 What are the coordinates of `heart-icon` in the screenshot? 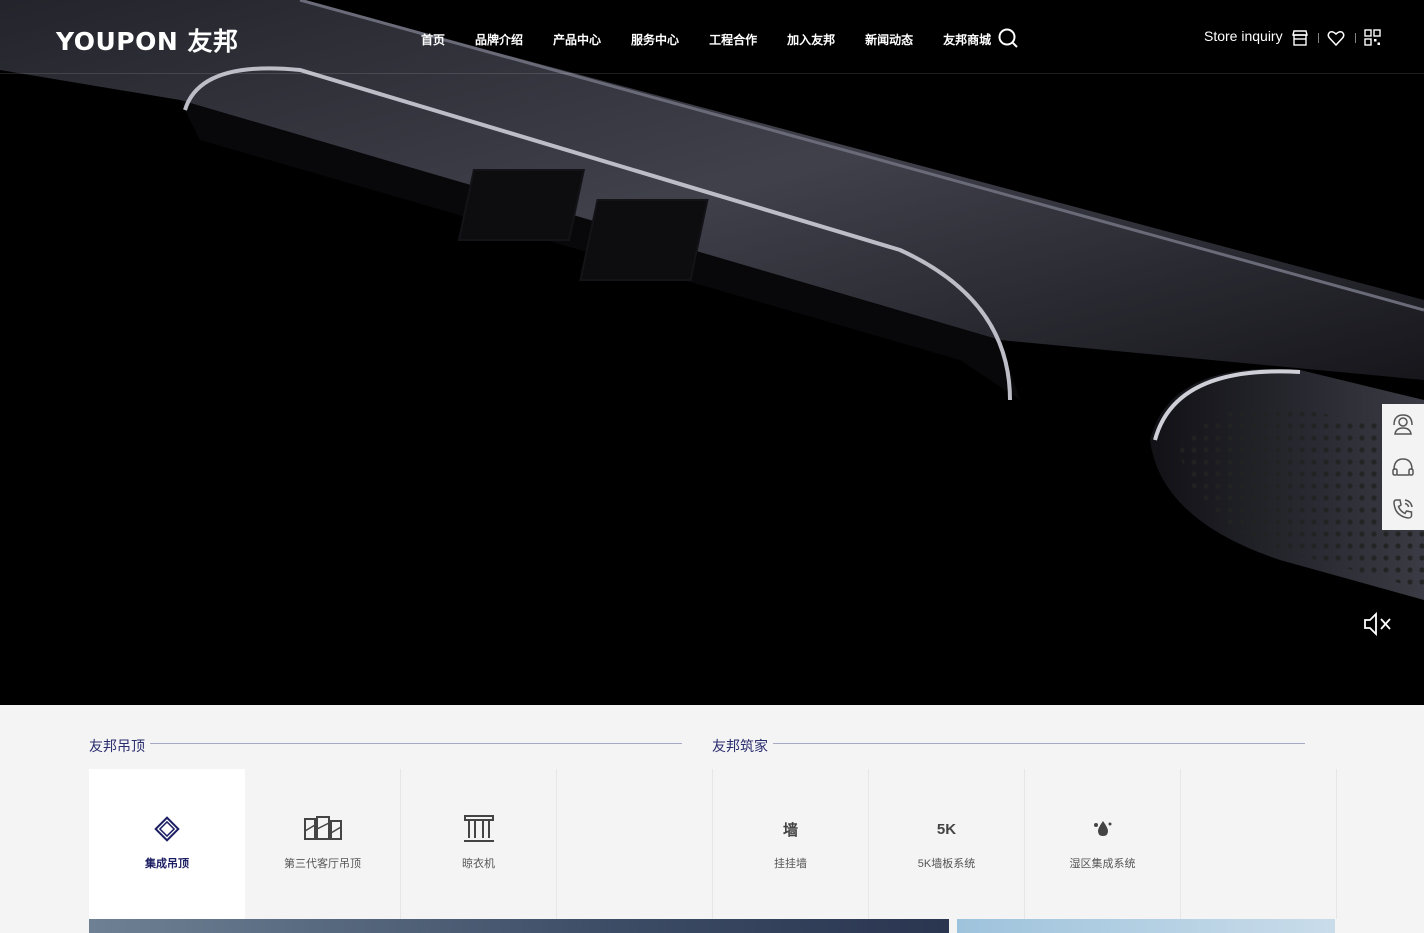 It's located at (1336, 38).